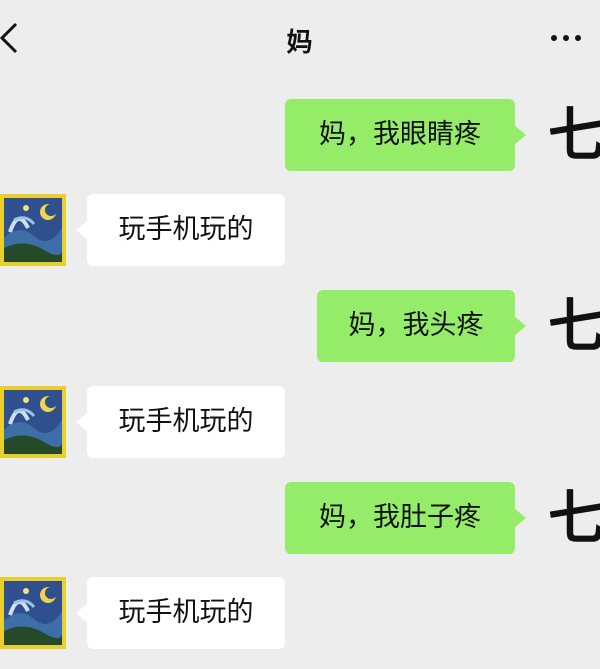 This screenshot has height=669, width=600. I want to click on chat-title: 妈, so click(300, 43).